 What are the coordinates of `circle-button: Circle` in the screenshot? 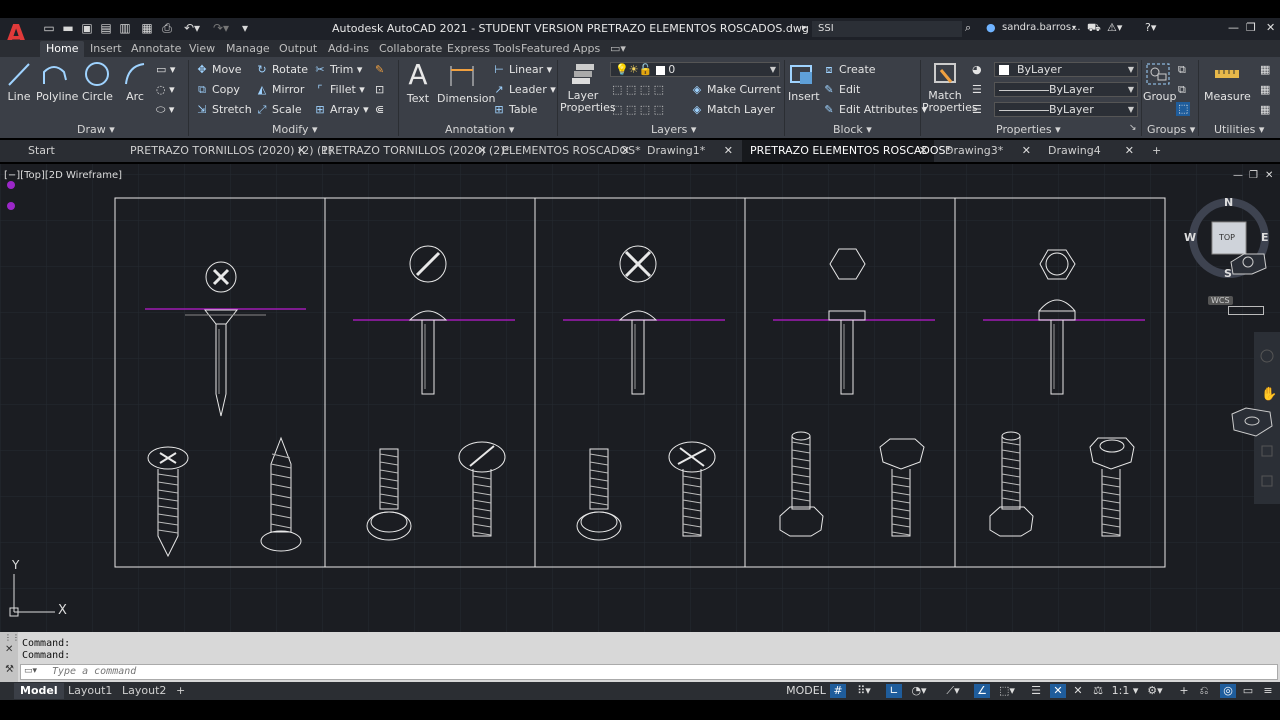 It's located at (97, 81).